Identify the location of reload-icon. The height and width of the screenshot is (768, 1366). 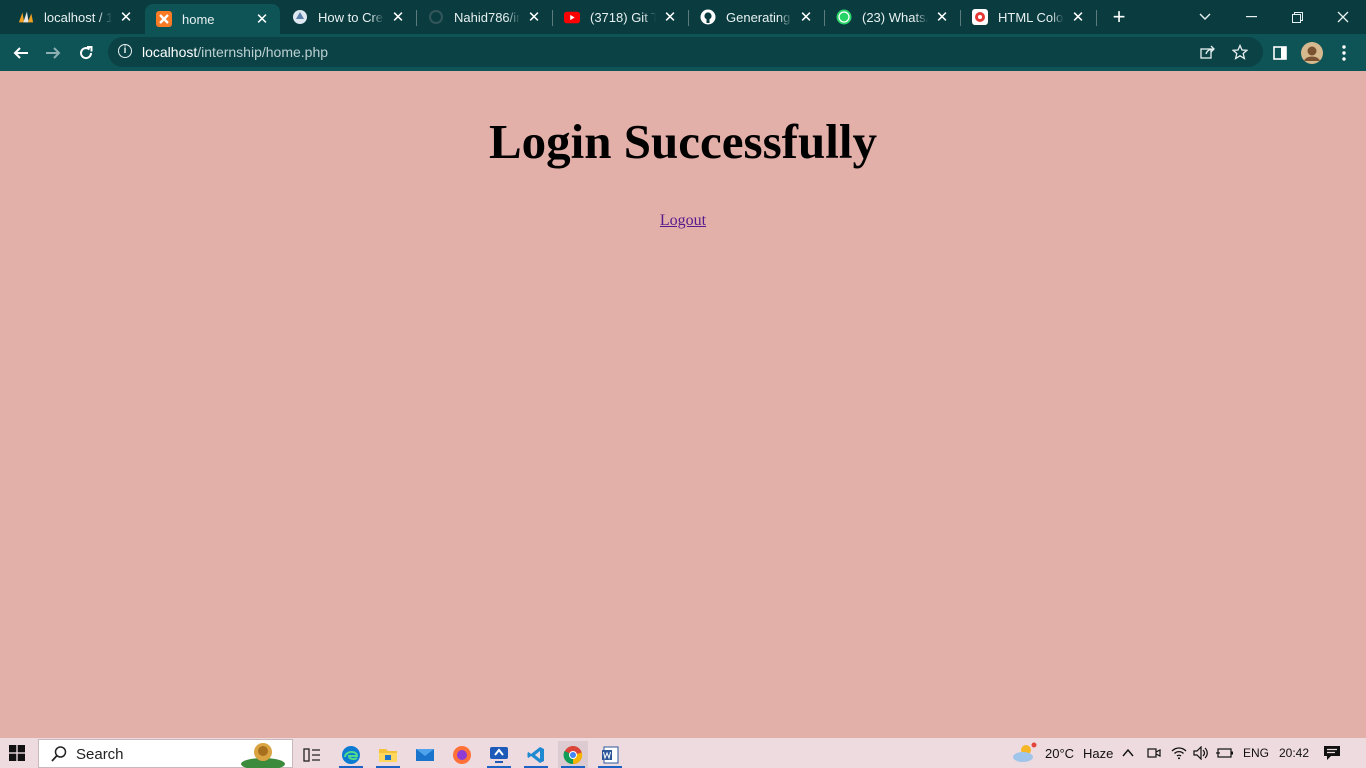
(86, 53).